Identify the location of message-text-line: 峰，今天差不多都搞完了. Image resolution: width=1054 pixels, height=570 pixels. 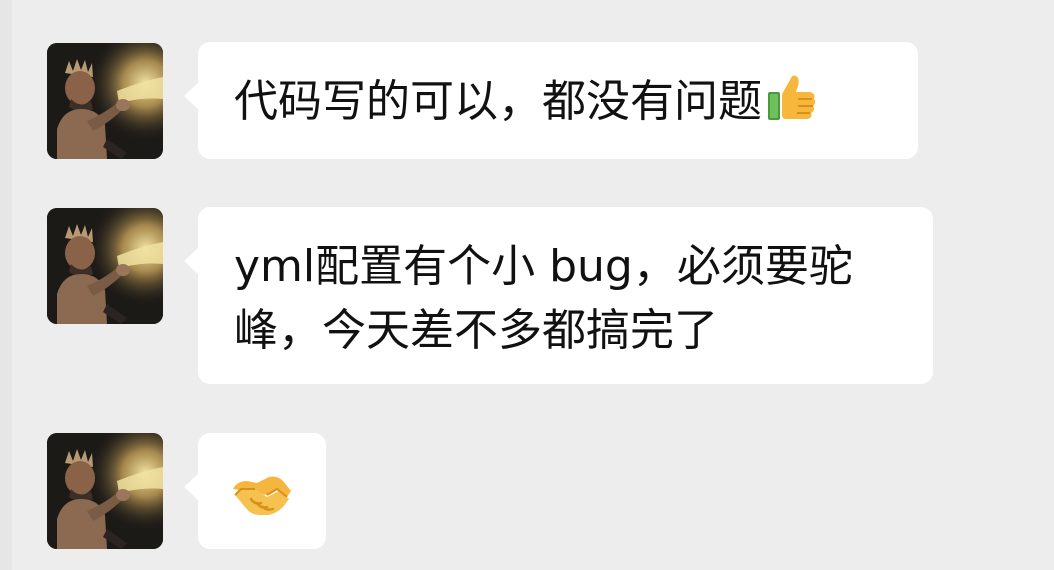
(476, 330).